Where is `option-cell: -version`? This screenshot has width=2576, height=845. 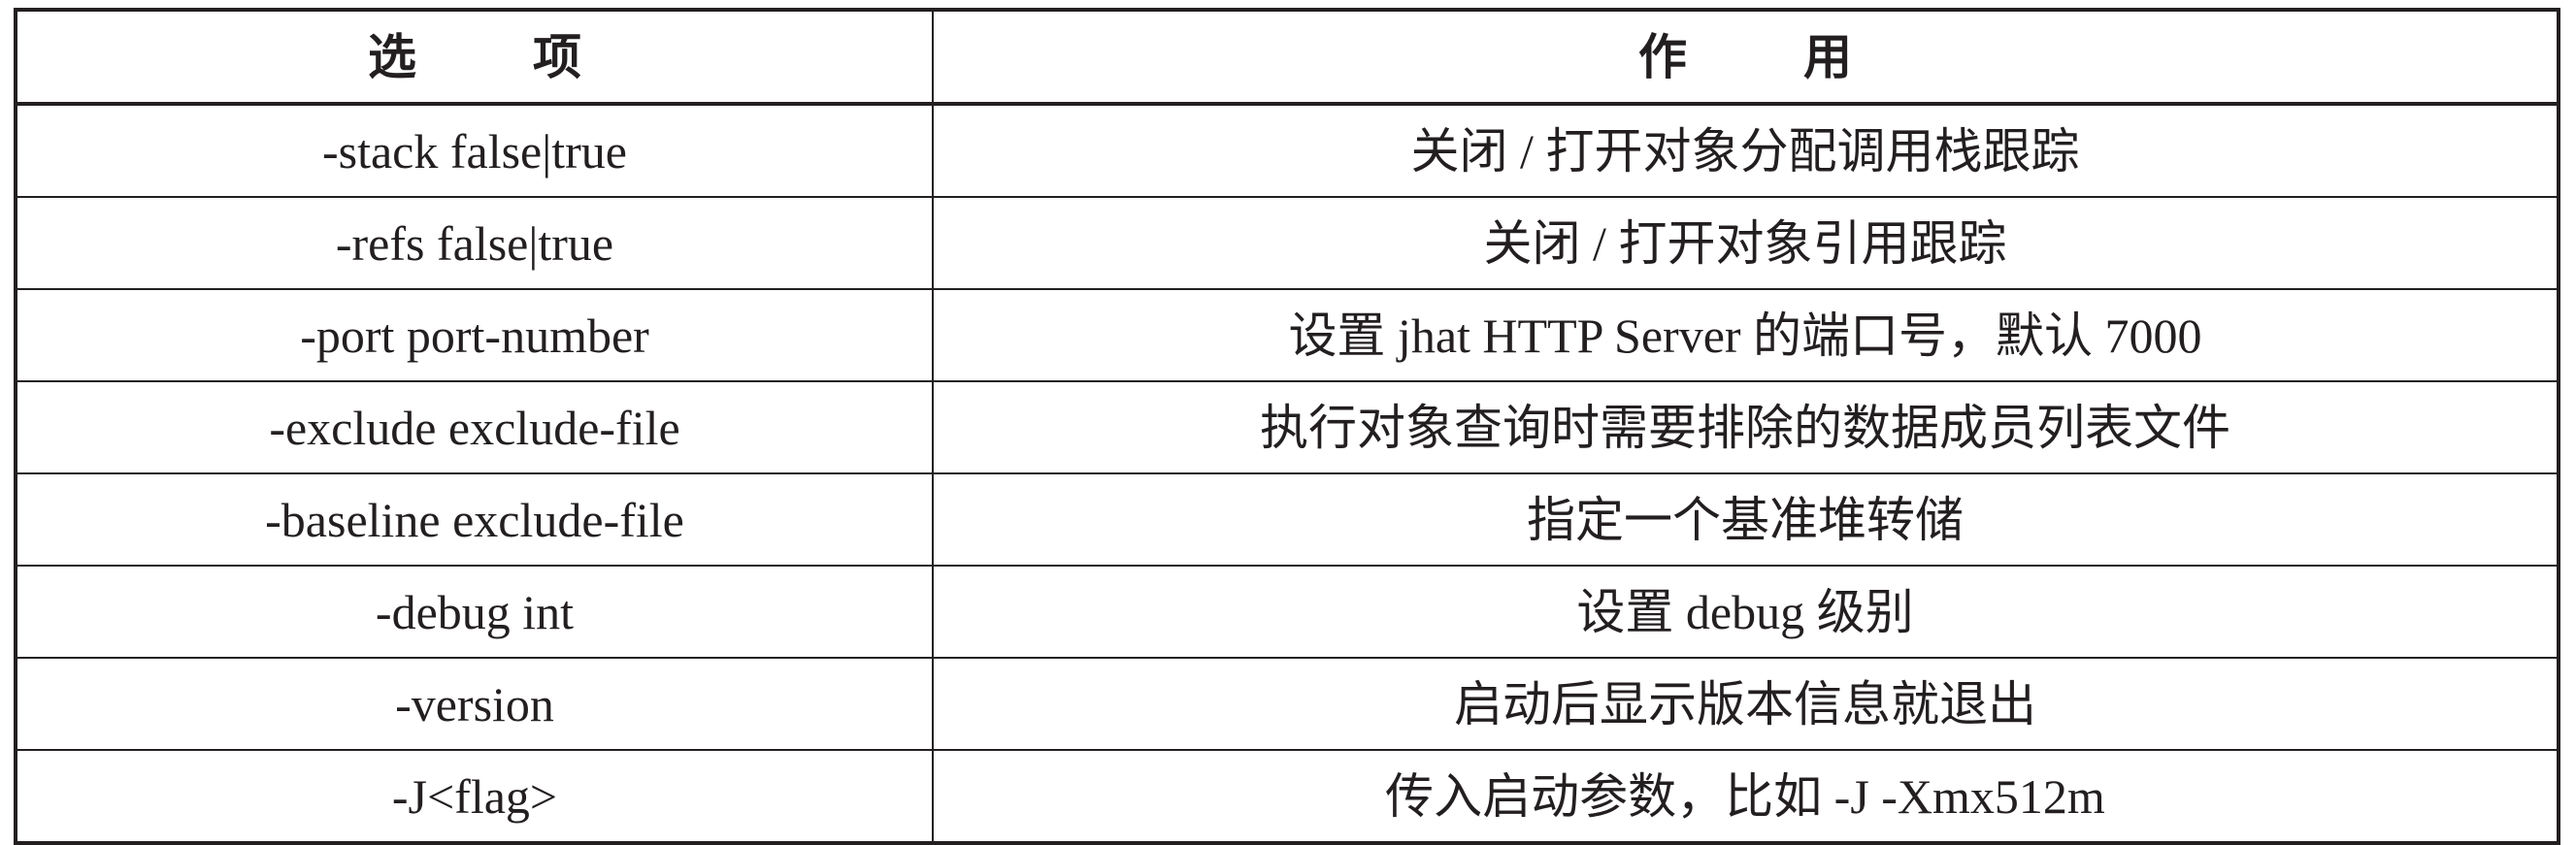
option-cell: -version is located at coordinates (475, 704).